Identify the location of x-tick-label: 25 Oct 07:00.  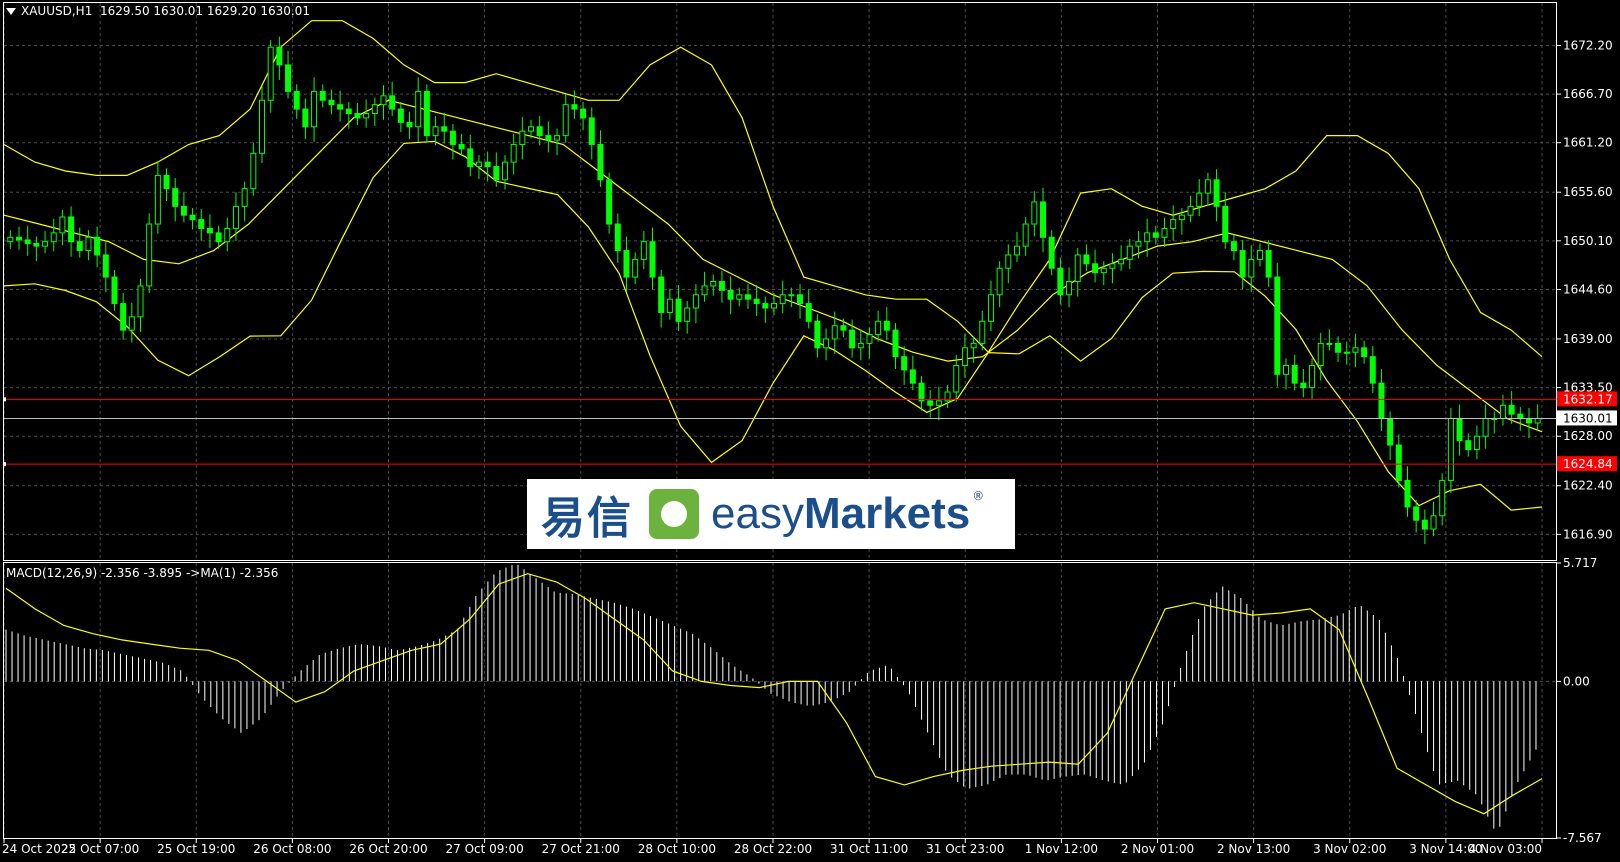
(100, 849).